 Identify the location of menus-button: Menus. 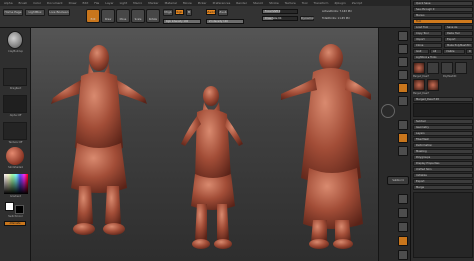
(443, 15).